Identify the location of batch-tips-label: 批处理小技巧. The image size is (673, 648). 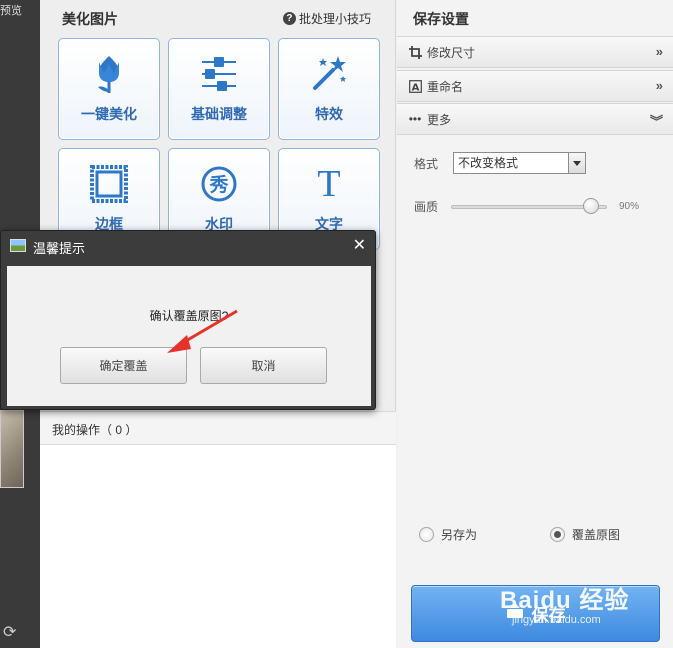
(334, 19).